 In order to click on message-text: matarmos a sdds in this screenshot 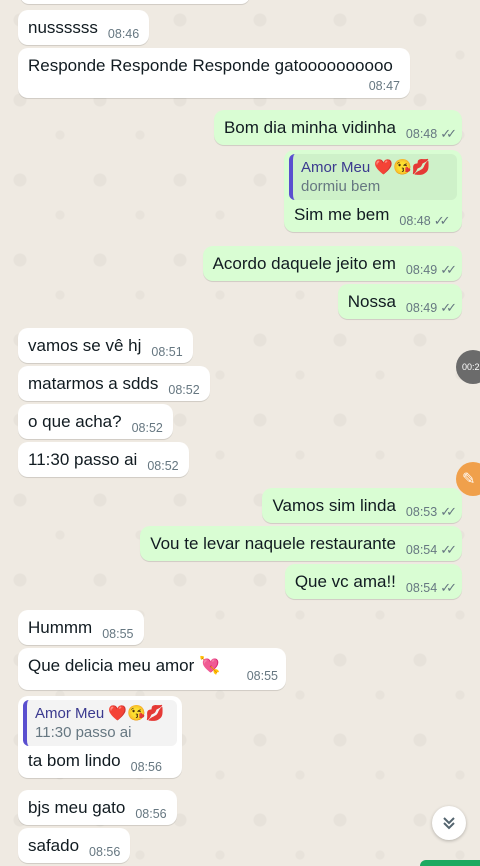, I will do `click(93, 383)`.